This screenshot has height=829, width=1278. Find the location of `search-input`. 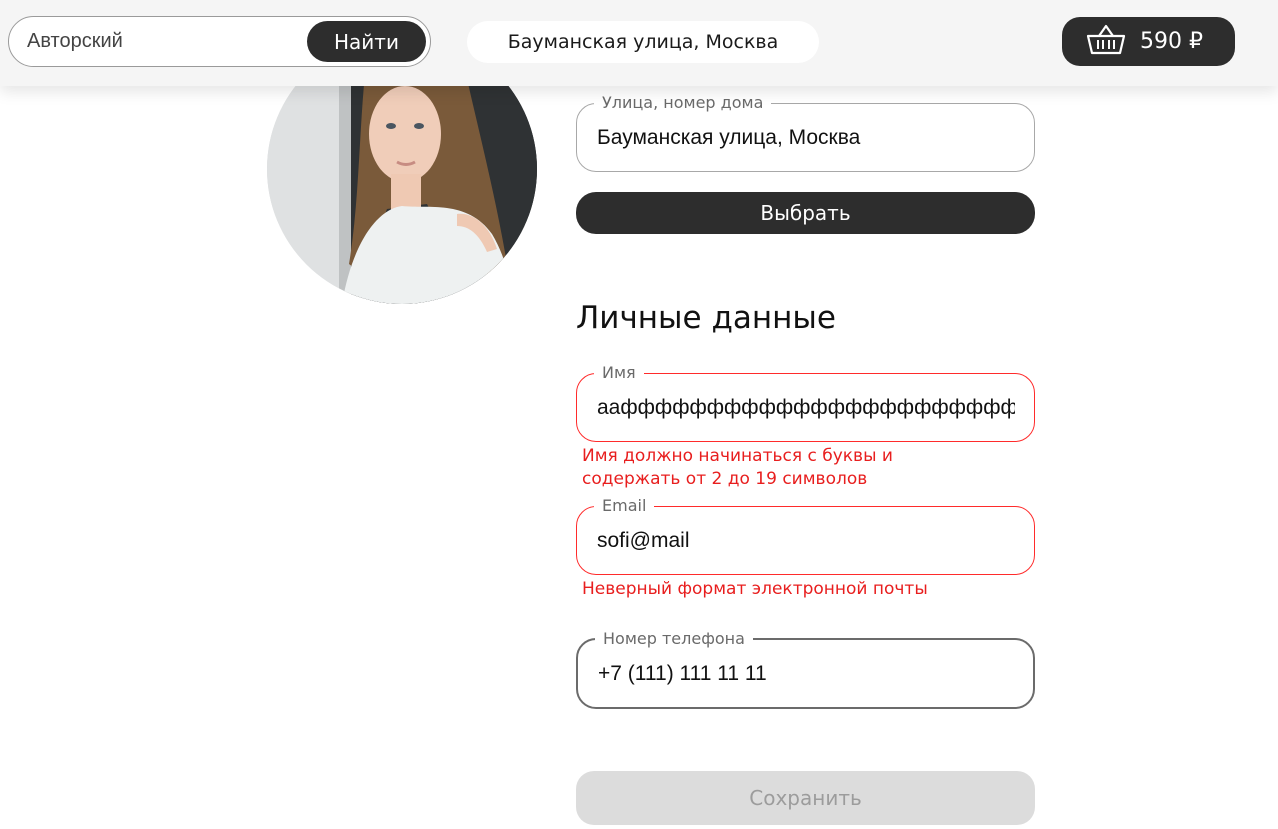

search-input is located at coordinates (162, 41).